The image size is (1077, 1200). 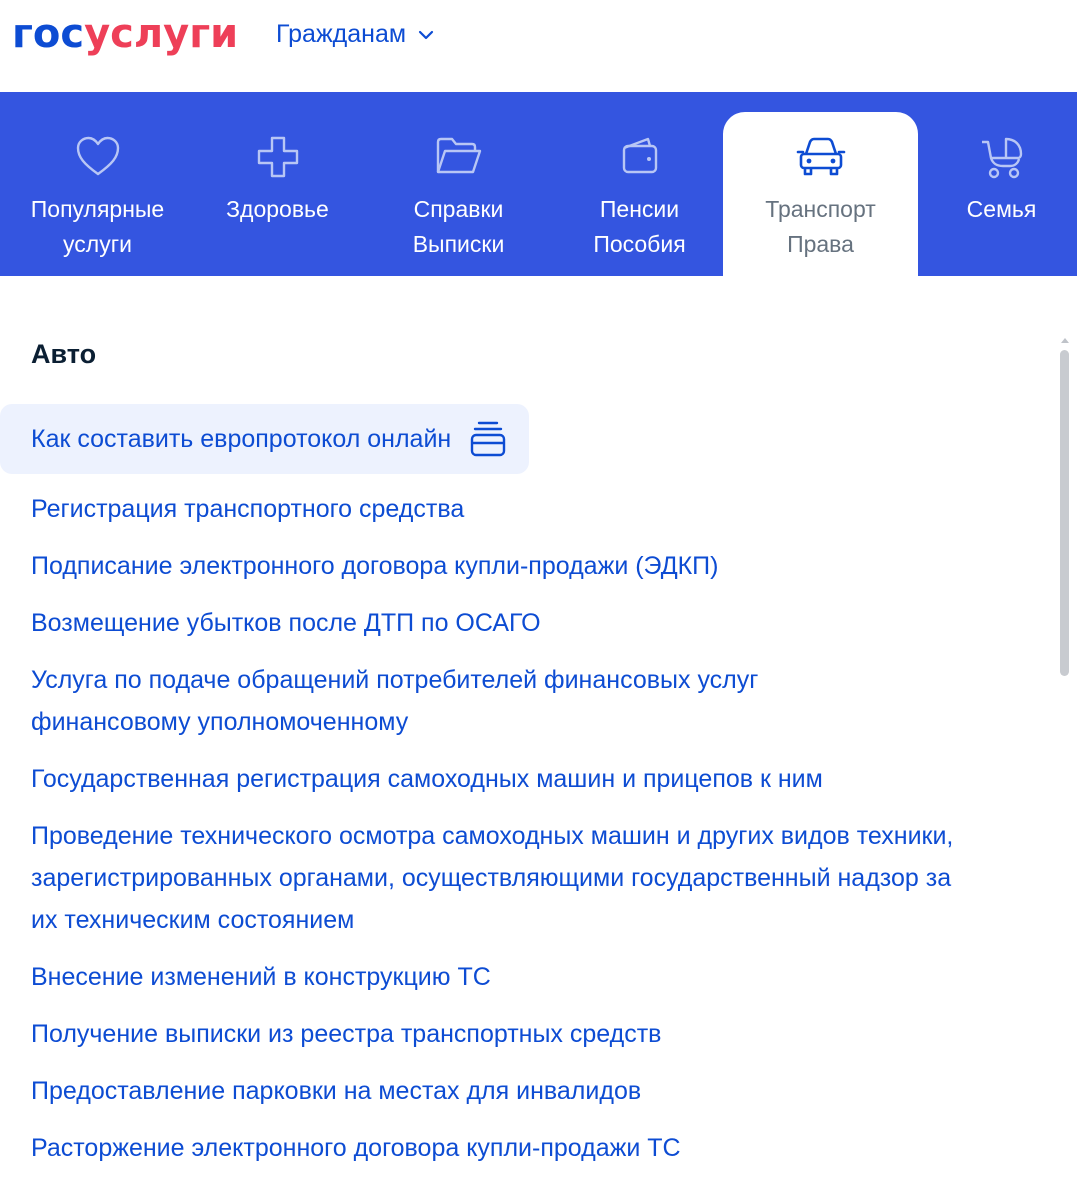 What do you see at coordinates (341, 34) in the screenshot?
I see `audience-label: Гражданам` at bounding box center [341, 34].